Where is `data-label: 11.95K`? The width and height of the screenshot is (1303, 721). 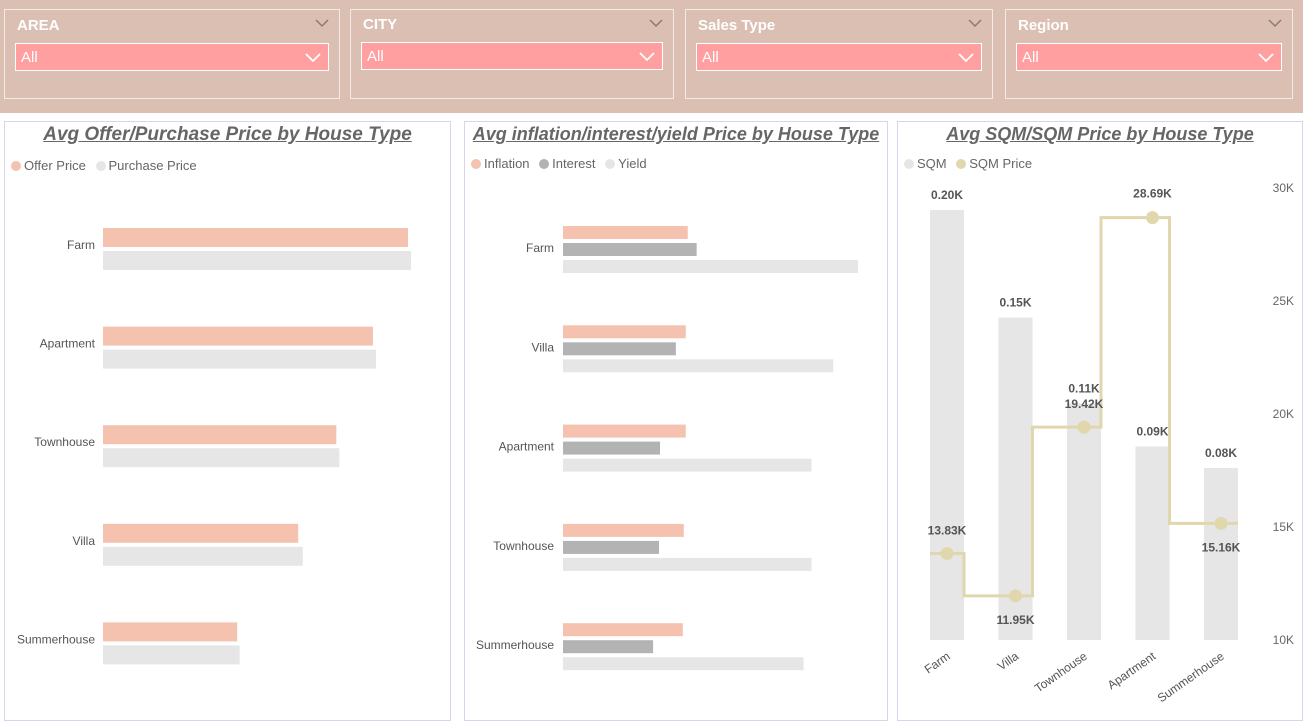 data-label: 11.95K is located at coordinates (1015, 620).